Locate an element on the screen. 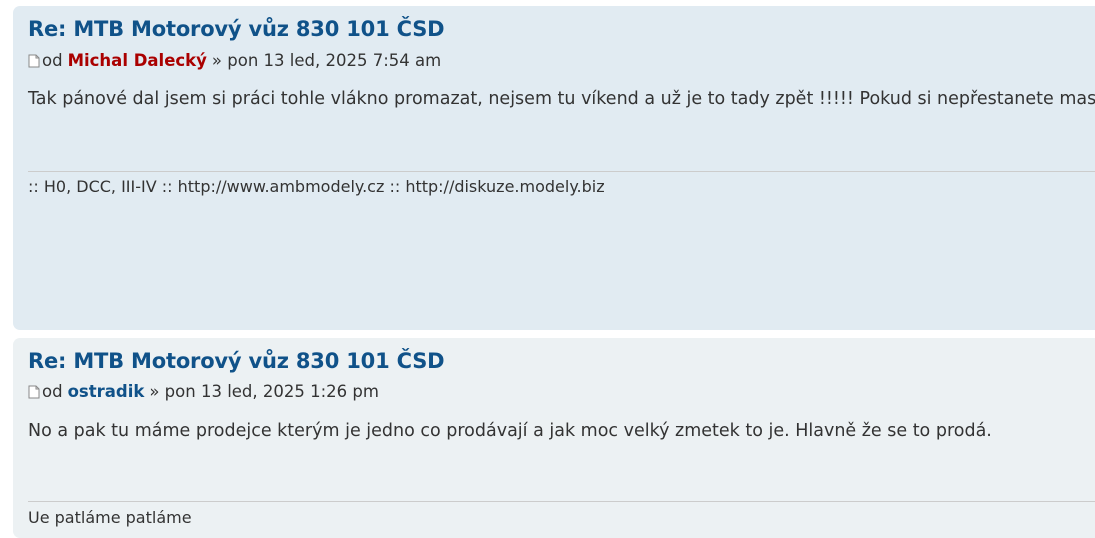  post-date: » pon 13 led, 2025 1:26 pm is located at coordinates (264, 391).